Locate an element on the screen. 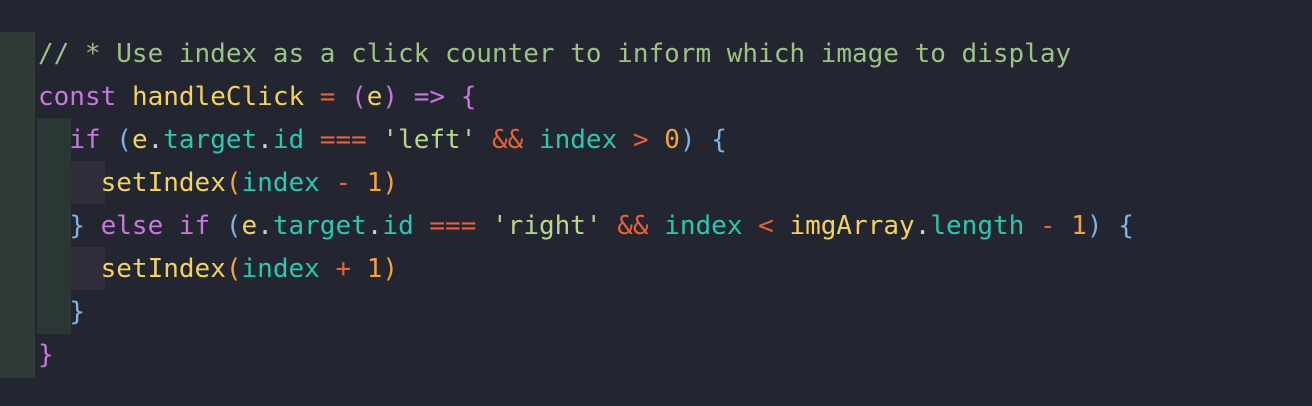  line-highlight-bar is located at coordinates (17, 205).